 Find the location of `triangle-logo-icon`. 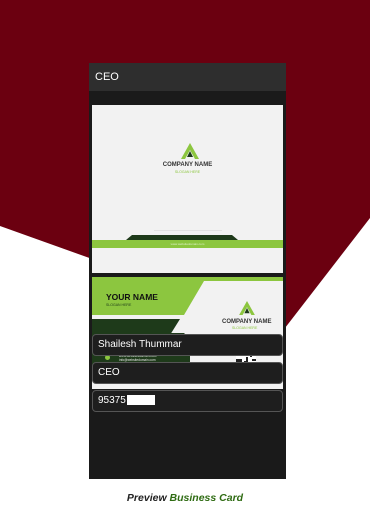

triangle-logo-icon is located at coordinates (190, 151).